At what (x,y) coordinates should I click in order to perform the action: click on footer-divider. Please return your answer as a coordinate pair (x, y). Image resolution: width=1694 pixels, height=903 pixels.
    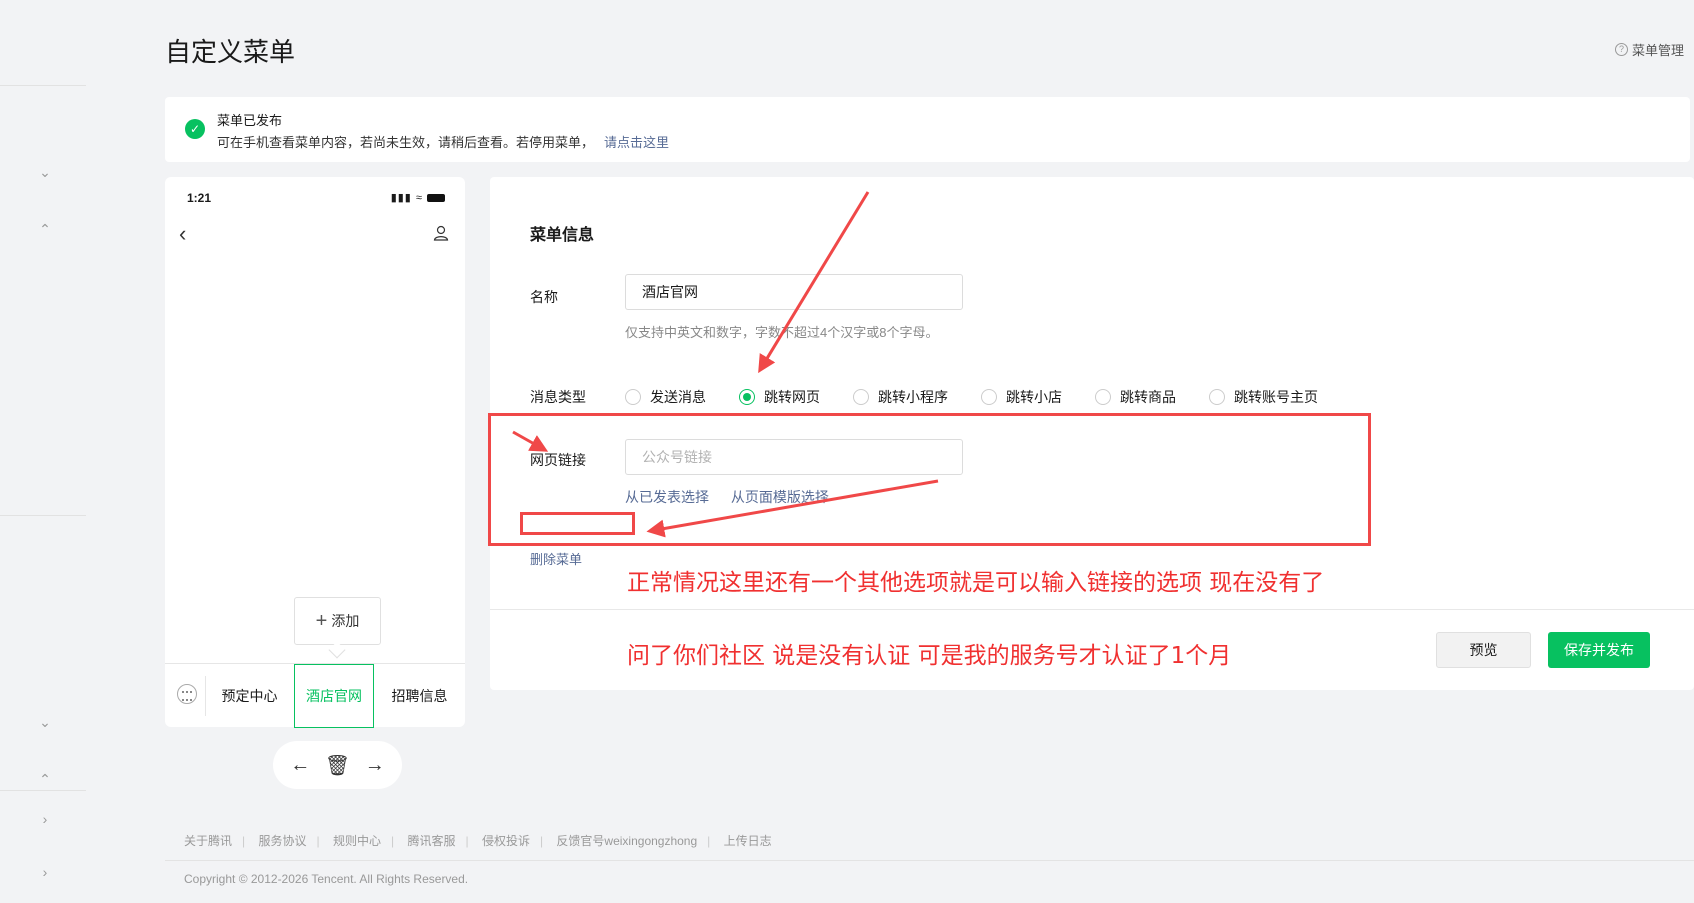
    Looking at the image, I should click on (929, 860).